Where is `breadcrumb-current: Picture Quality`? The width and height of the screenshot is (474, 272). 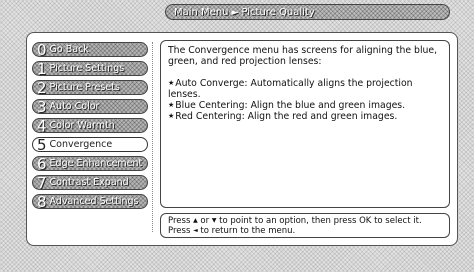
breadcrumb-current: Picture Quality is located at coordinates (278, 12).